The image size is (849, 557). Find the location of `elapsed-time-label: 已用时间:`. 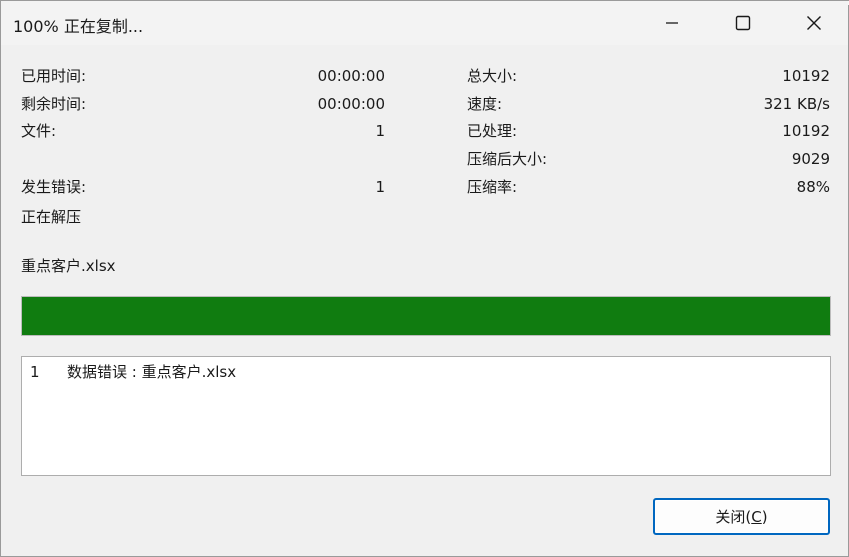

elapsed-time-label: 已用时间: is located at coordinates (54, 76).